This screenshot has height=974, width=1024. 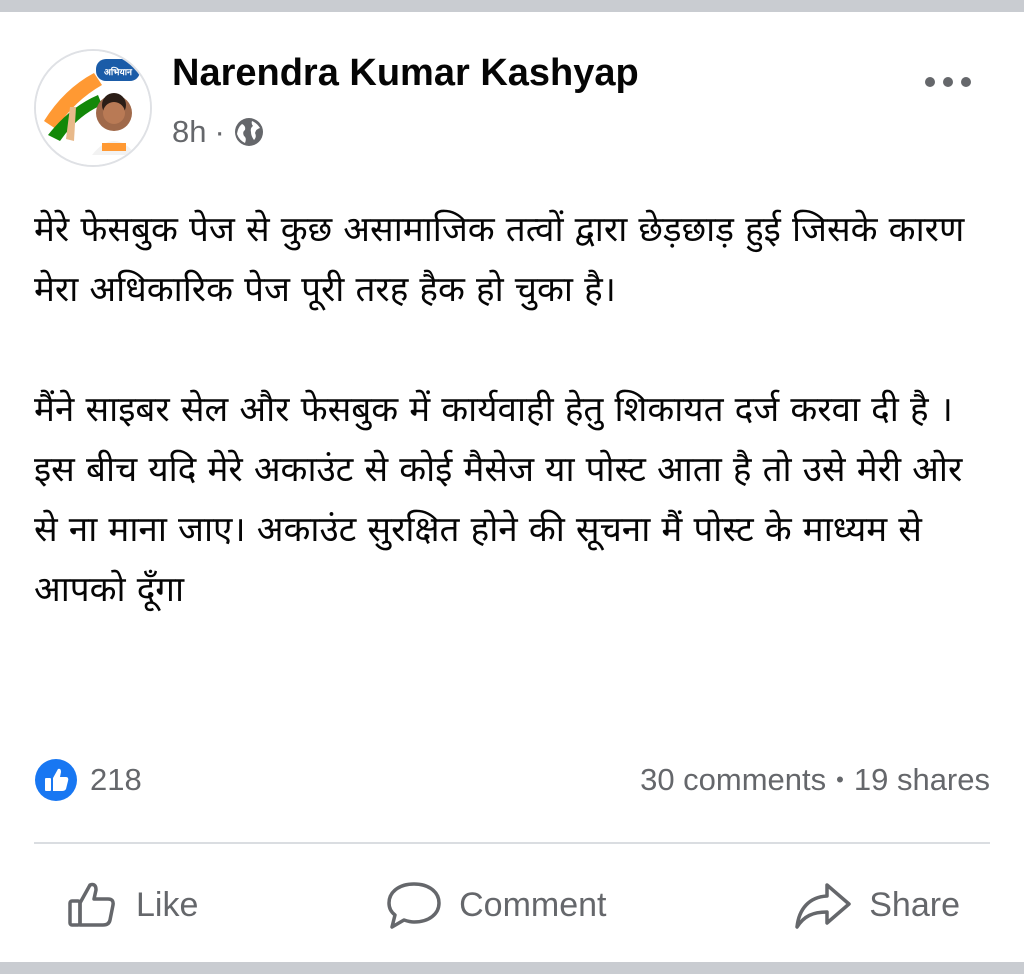 I want to click on avatar-banner-text: अभियान, so click(x=118, y=72).